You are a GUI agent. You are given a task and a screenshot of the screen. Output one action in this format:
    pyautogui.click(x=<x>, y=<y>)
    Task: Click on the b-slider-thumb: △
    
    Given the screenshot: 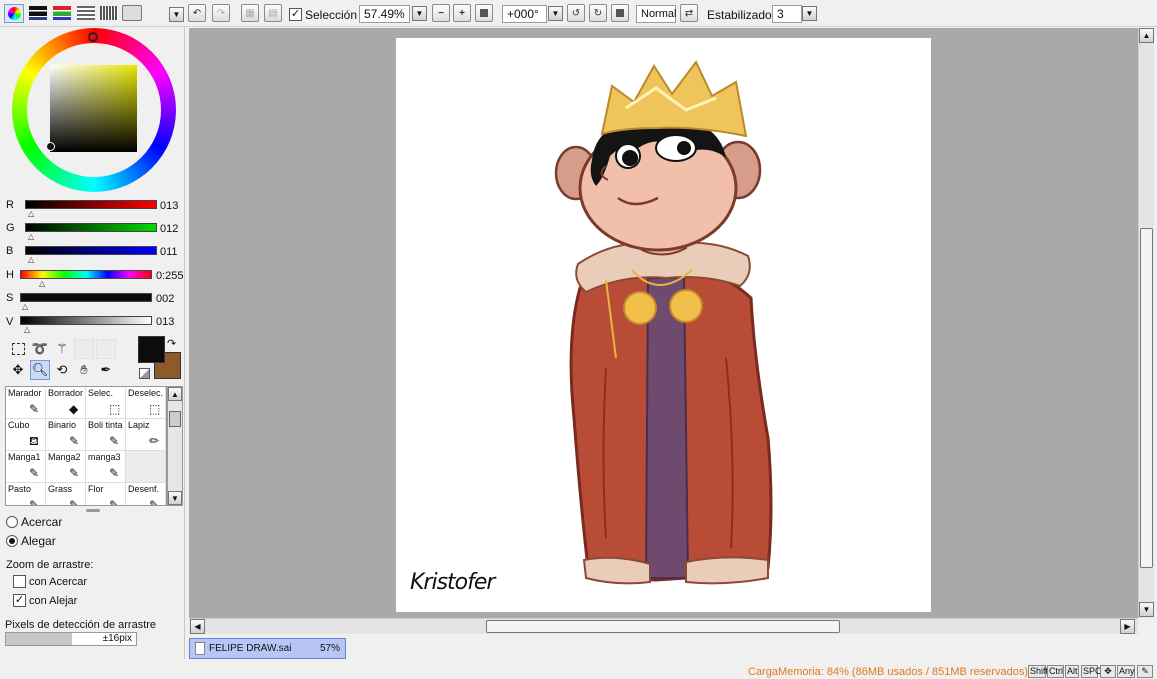 What is the action you would take?
    pyautogui.click(x=31, y=259)
    